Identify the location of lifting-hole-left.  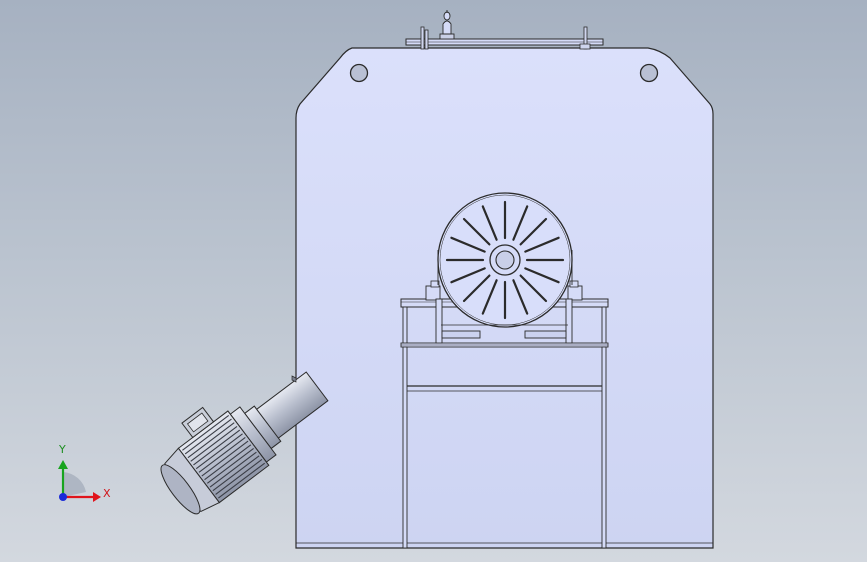
(359, 73).